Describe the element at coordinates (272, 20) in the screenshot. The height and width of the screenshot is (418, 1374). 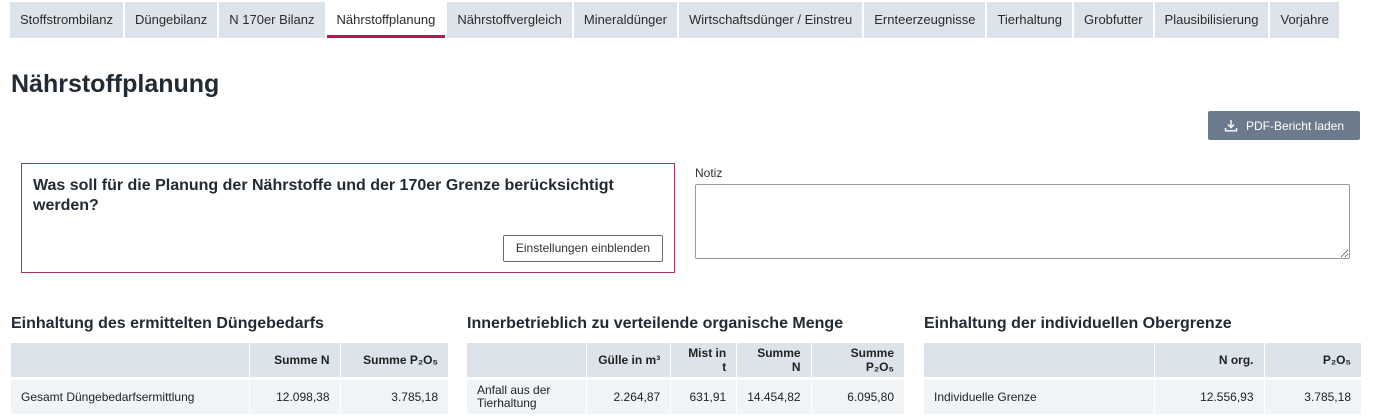
I see `tab-n170er-bilanz: N 170er Bilanz` at that location.